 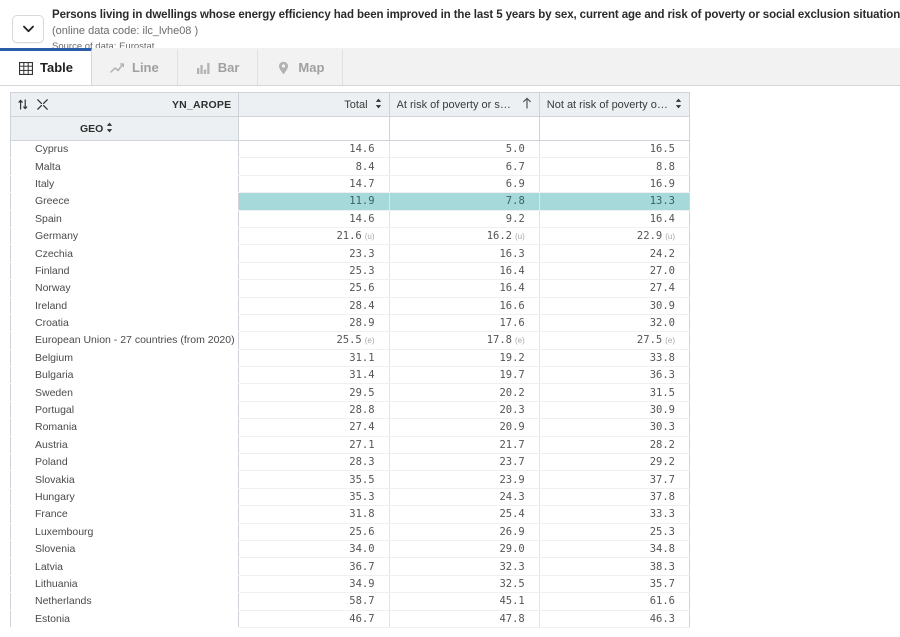 I want to click on table-row: Lithuania 34.9 32.5 35.7, so click(x=350, y=584).